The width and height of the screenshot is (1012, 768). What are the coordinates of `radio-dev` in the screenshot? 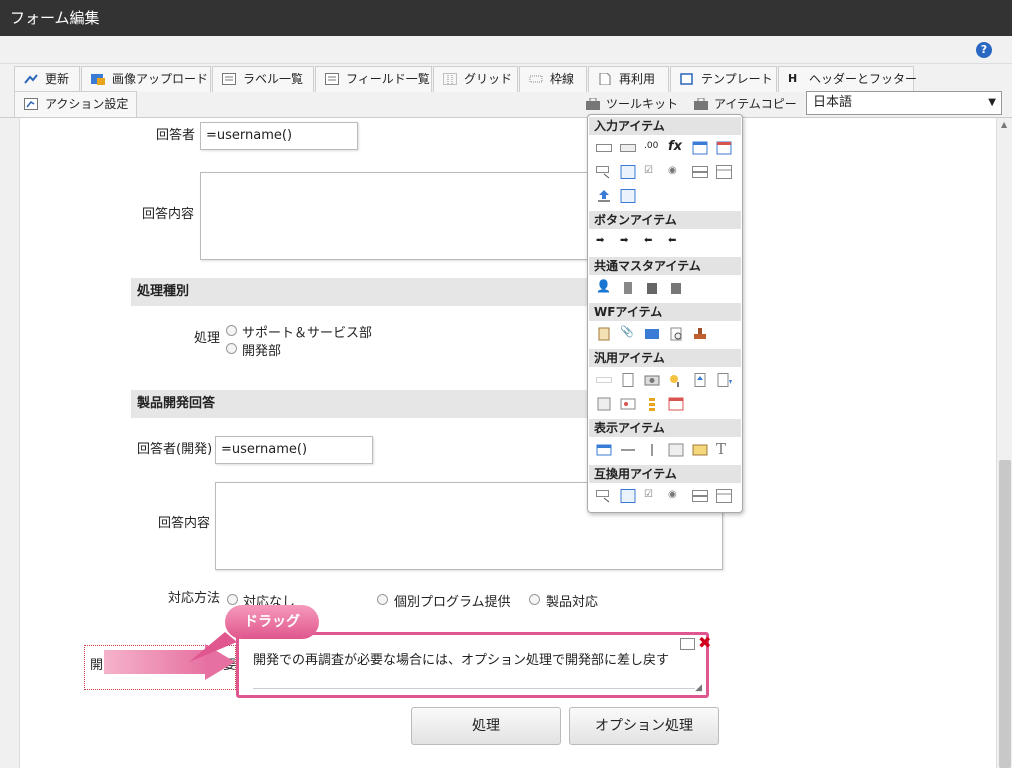 It's located at (231, 348).